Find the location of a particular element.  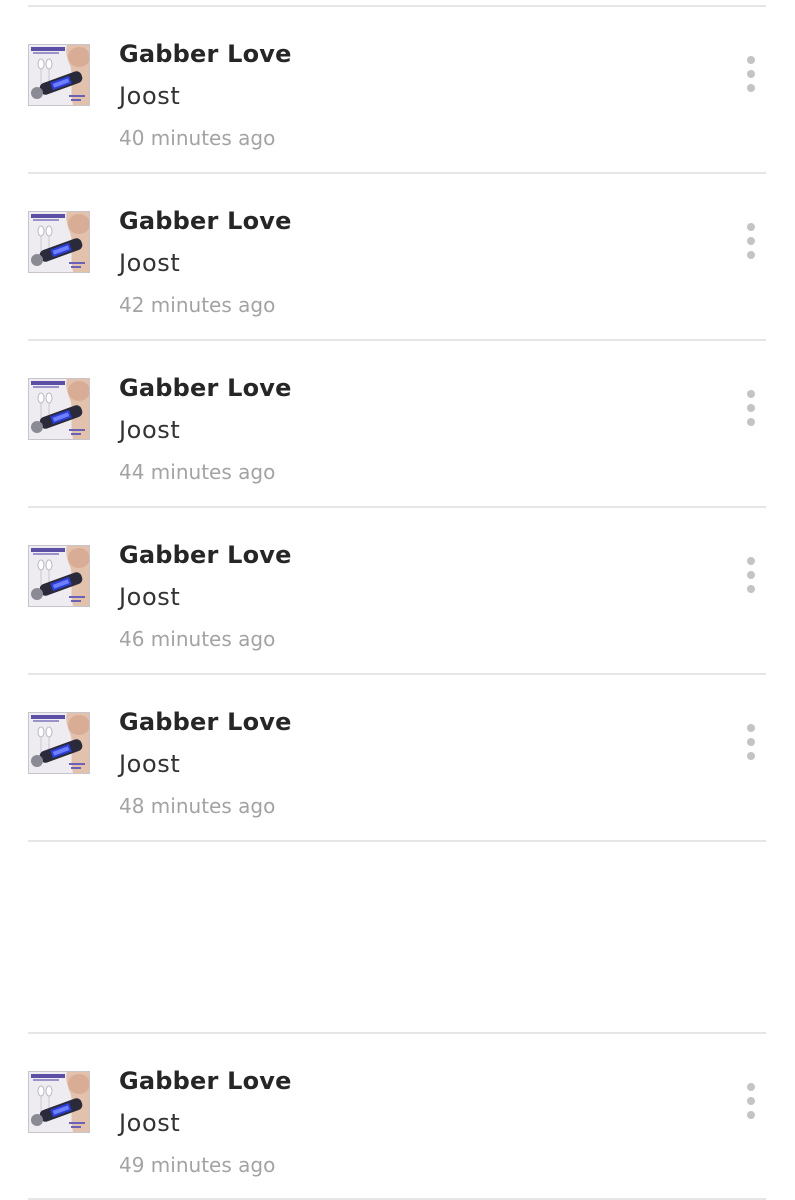

track-list-item: Gabber Love Joost 44 minutes ago is located at coordinates (397, 423).